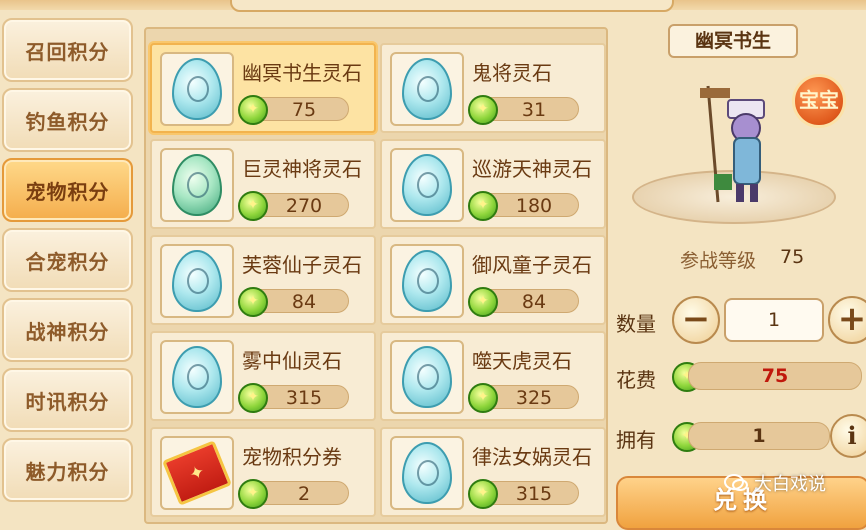 This screenshot has height=530, width=866. Describe the element at coordinates (493, 88) in the screenshot. I see `shop-item: 鬼将灵石 31 ✦` at that location.